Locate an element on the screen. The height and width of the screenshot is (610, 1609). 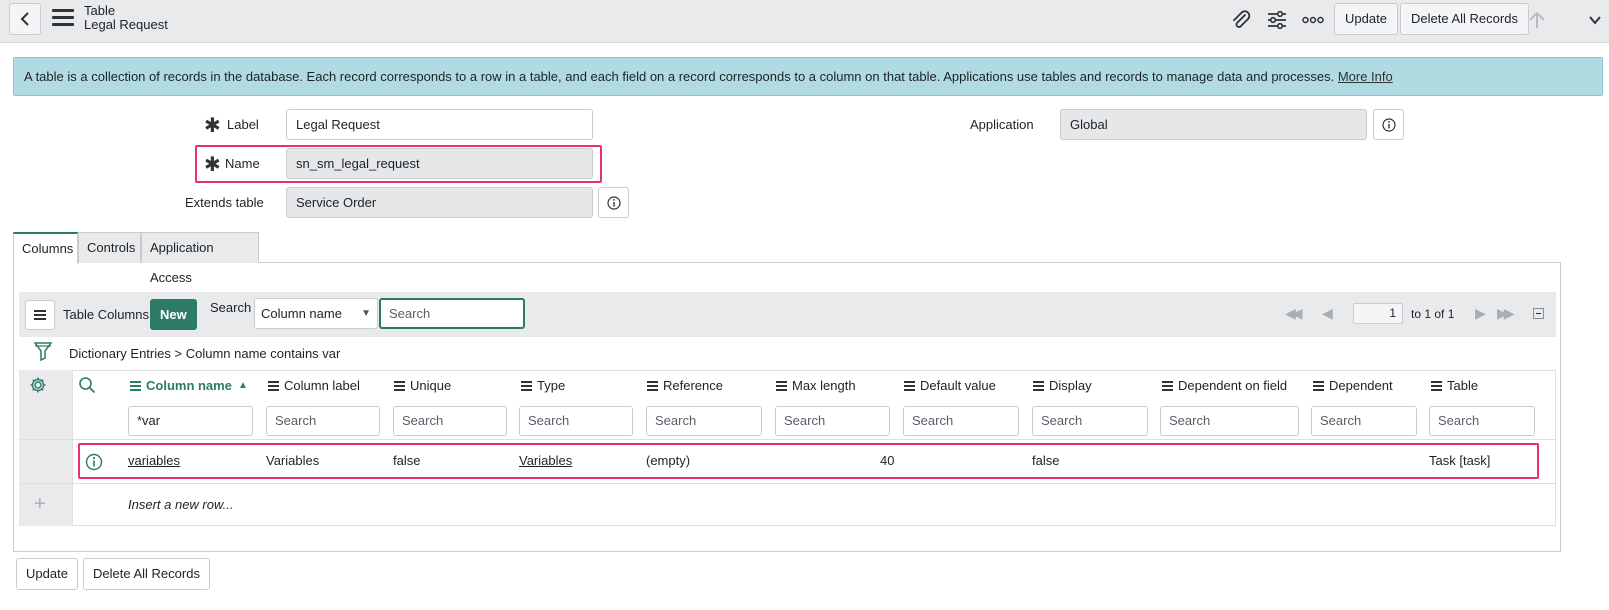
new-button: New is located at coordinates (173, 314).